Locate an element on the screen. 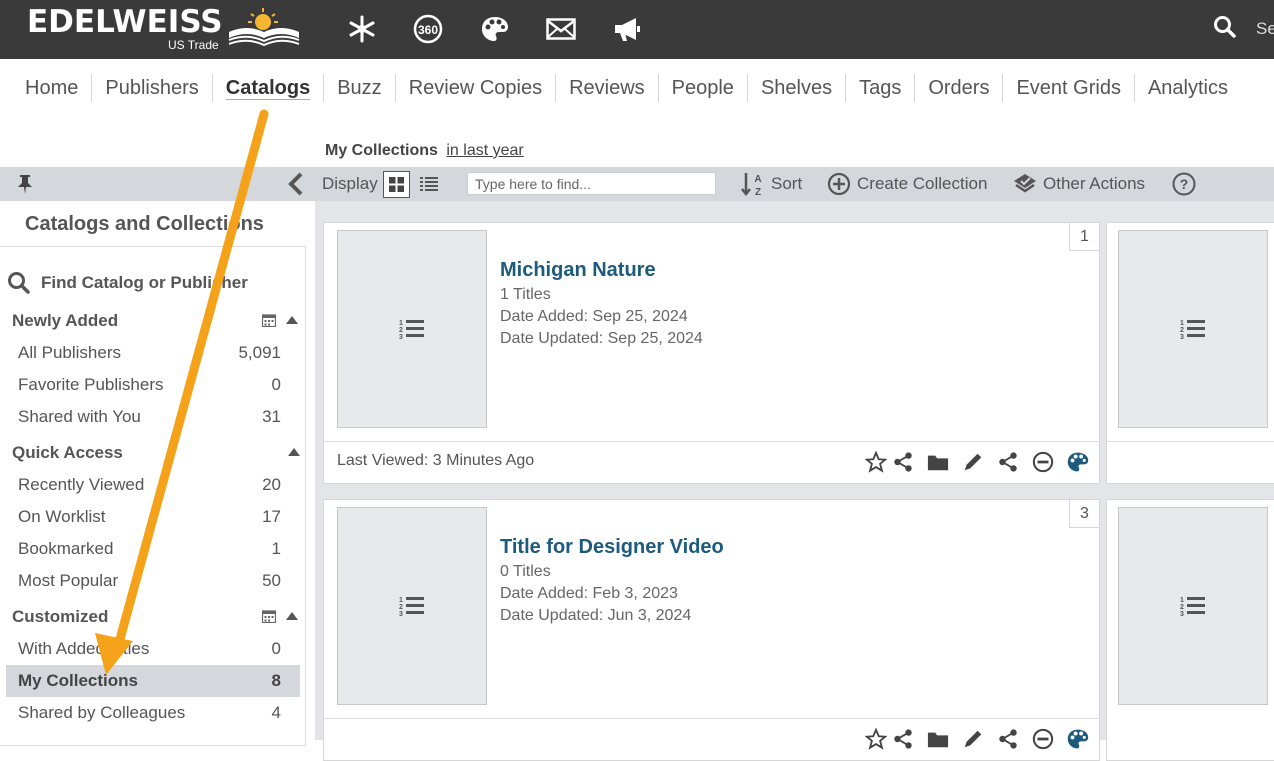  grid-view-icon is located at coordinates (396, 184).